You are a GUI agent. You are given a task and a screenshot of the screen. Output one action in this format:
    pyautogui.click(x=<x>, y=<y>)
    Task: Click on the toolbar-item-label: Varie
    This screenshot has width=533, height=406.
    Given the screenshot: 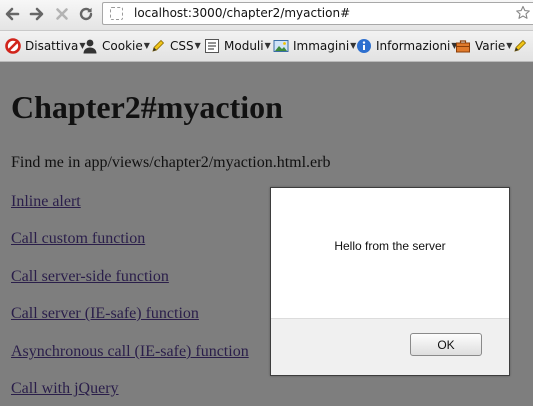 What is the action you would take?
    pyautogui.click(x=490, y=46)
    